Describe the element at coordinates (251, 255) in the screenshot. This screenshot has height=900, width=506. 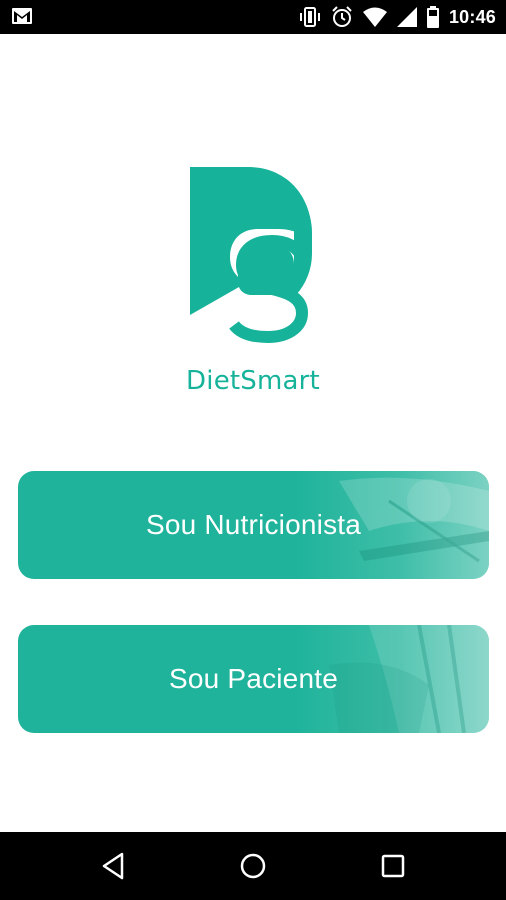
I see `ds-logo-icon` at that location.